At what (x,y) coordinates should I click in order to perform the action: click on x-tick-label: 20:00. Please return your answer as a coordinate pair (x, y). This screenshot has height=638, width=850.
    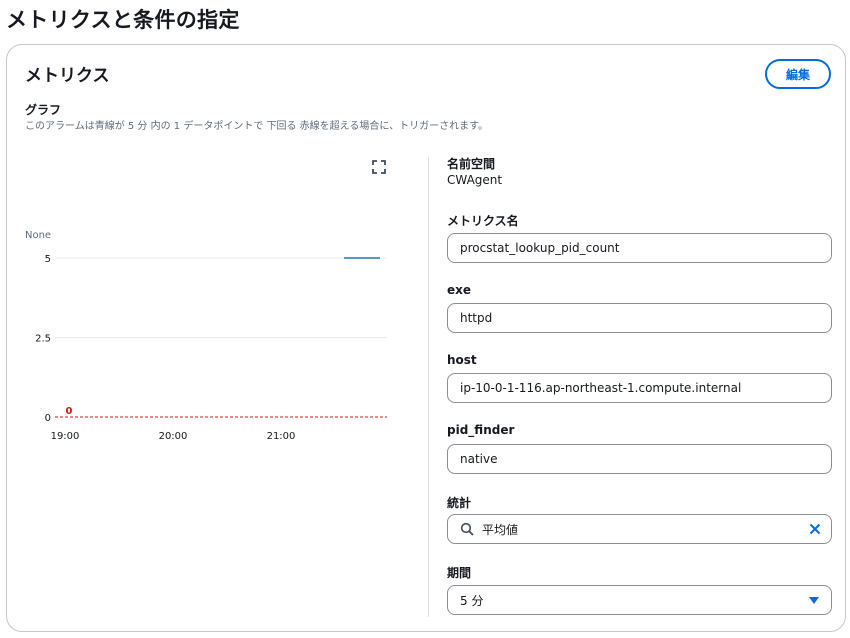
    Looking at the image, I should click on (173, 436).